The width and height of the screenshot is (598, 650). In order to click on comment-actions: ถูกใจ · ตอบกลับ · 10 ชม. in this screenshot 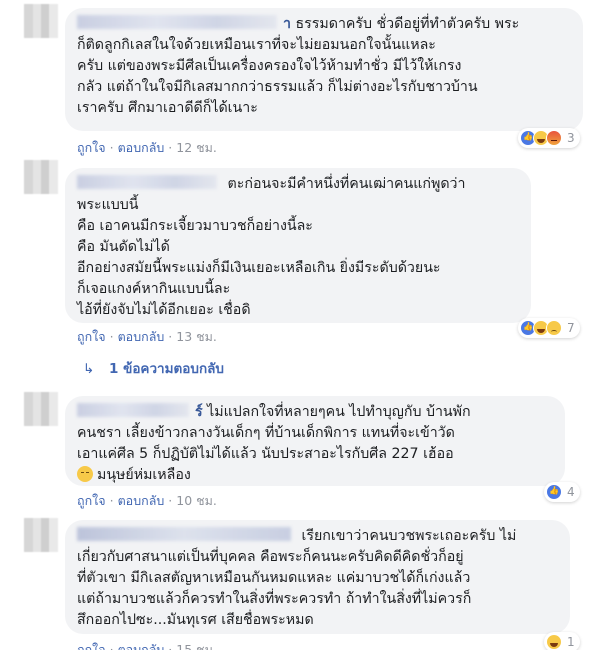, I will do `click(147, 500)`.